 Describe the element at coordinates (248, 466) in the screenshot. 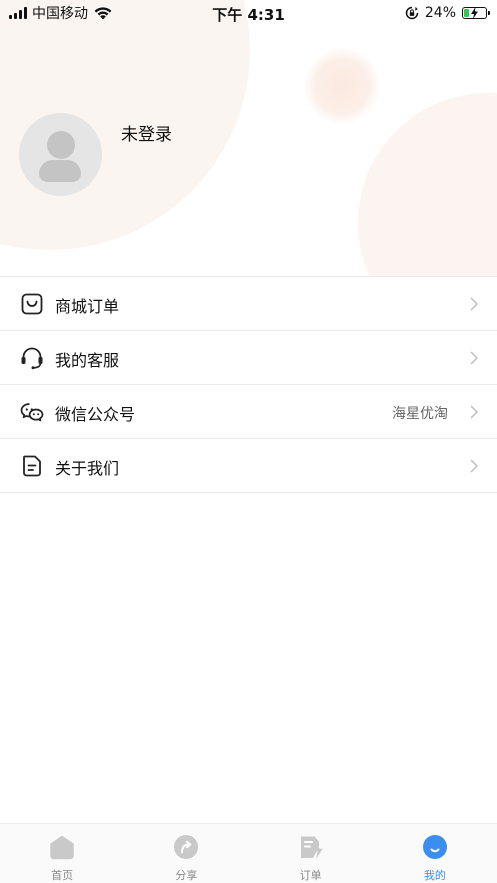

I see `menu-item-about-us: 关于我们` at that location.